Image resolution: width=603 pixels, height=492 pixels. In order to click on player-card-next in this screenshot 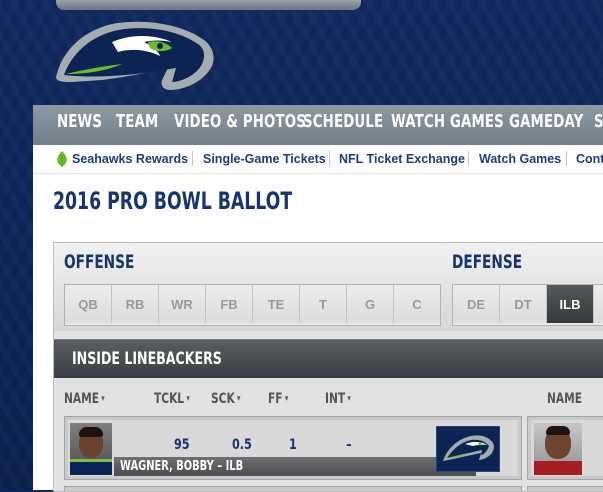, I will do `click(565, 448)`.